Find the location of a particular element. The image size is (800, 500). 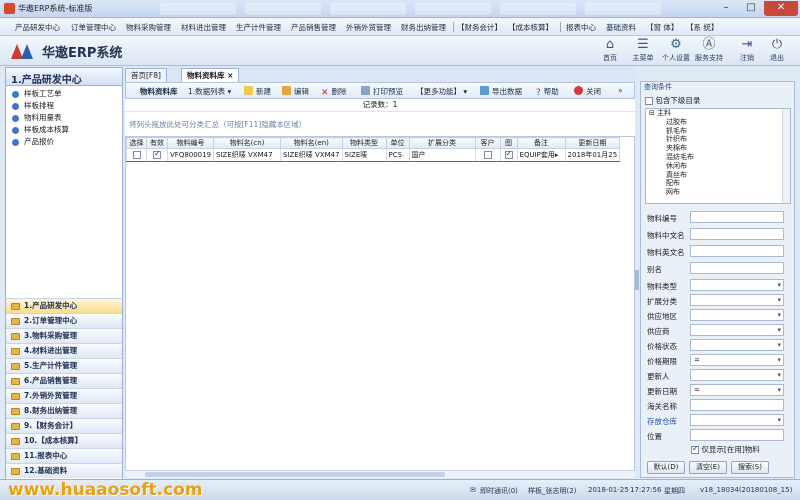

customs-name-input is located at coordinates (737, 405).